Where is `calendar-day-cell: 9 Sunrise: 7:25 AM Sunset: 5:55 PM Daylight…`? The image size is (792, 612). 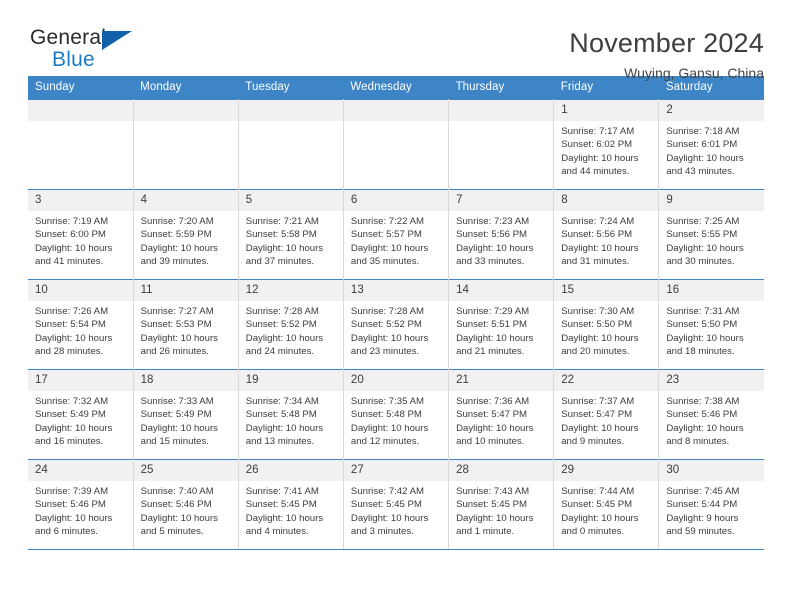
calendar-day-cell: 9 Sunrise: 7:25 AM Sunset: 5:55 PM Daylight… is located at coordinates (711, 234).